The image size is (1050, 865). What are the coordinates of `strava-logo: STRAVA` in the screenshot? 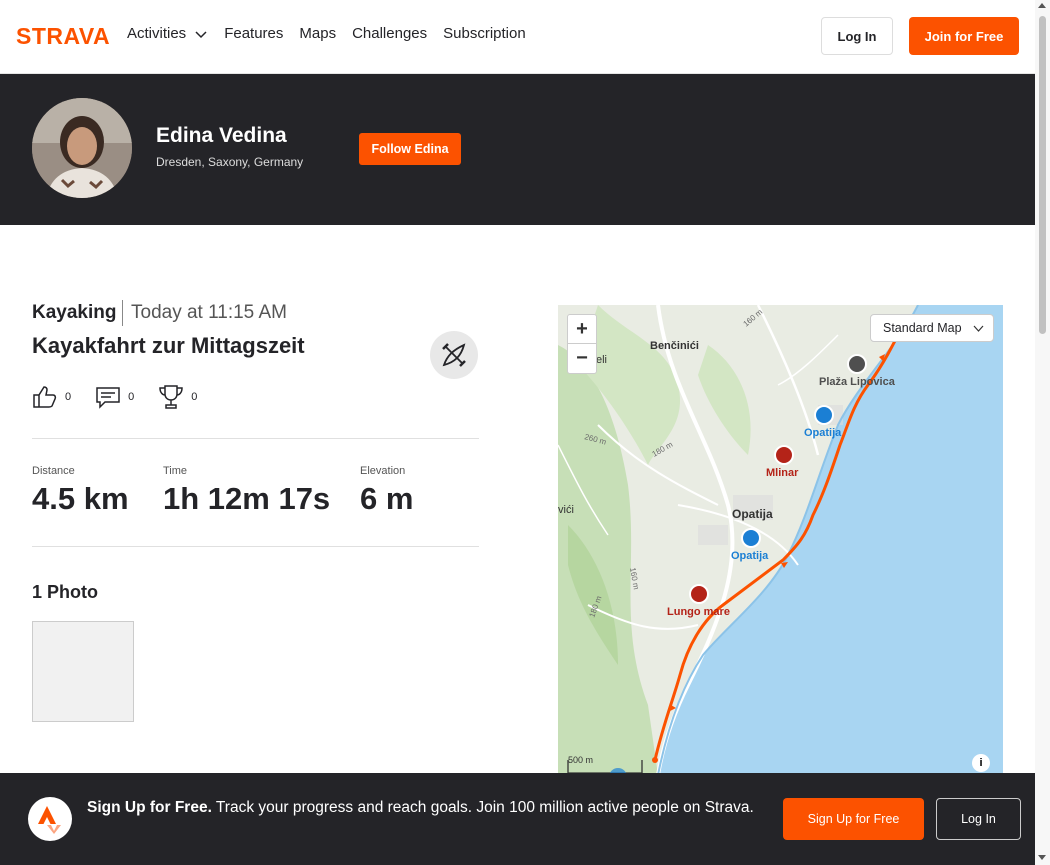 It's located at (64, 36).